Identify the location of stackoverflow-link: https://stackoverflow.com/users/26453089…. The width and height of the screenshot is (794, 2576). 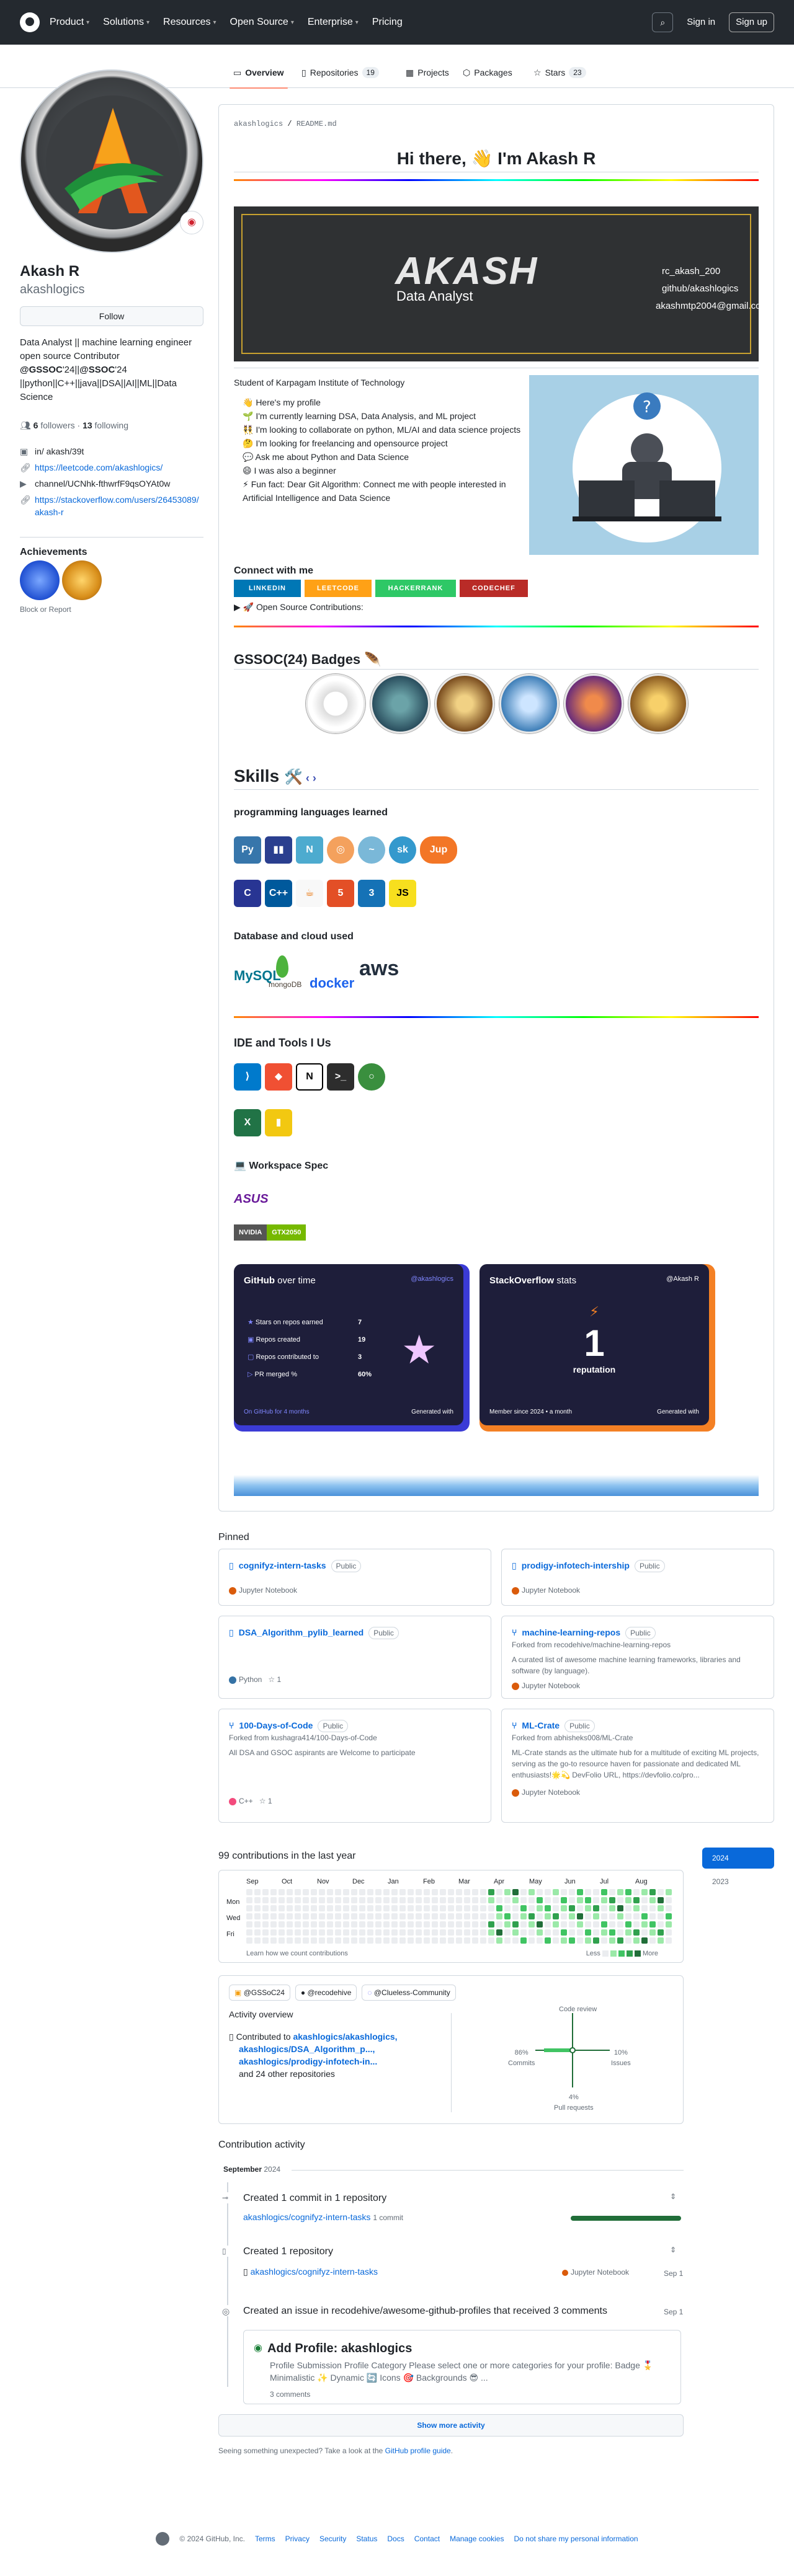
(117, 506).